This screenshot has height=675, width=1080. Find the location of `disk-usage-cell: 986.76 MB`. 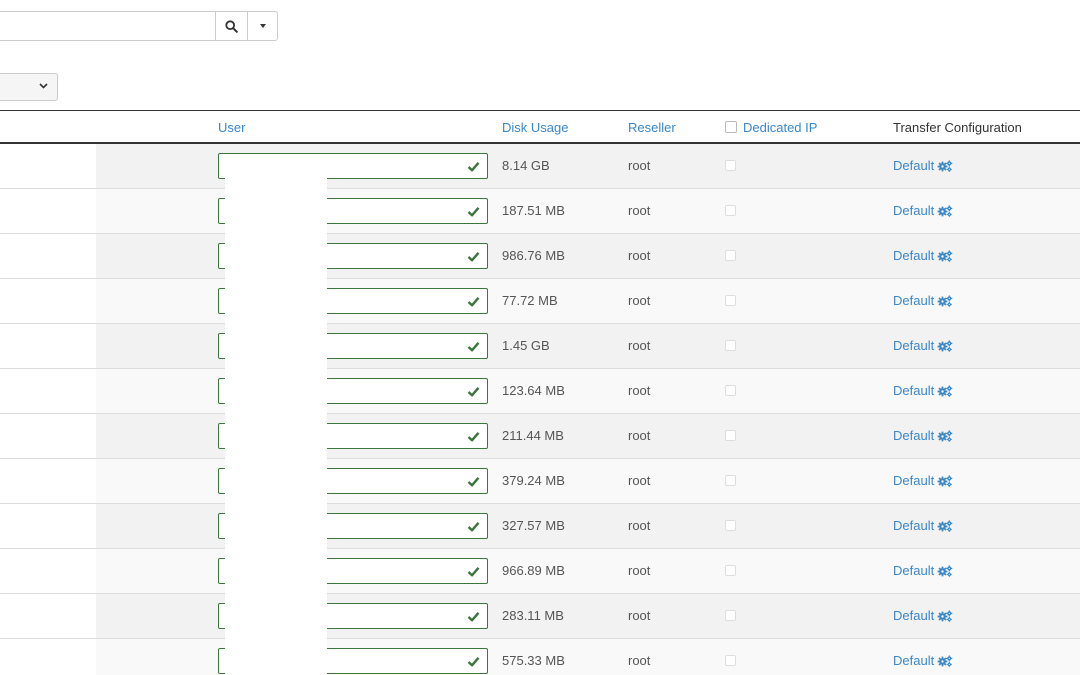

disk-usage-cell: 986.76 MB is located at coordinates (533, 255).